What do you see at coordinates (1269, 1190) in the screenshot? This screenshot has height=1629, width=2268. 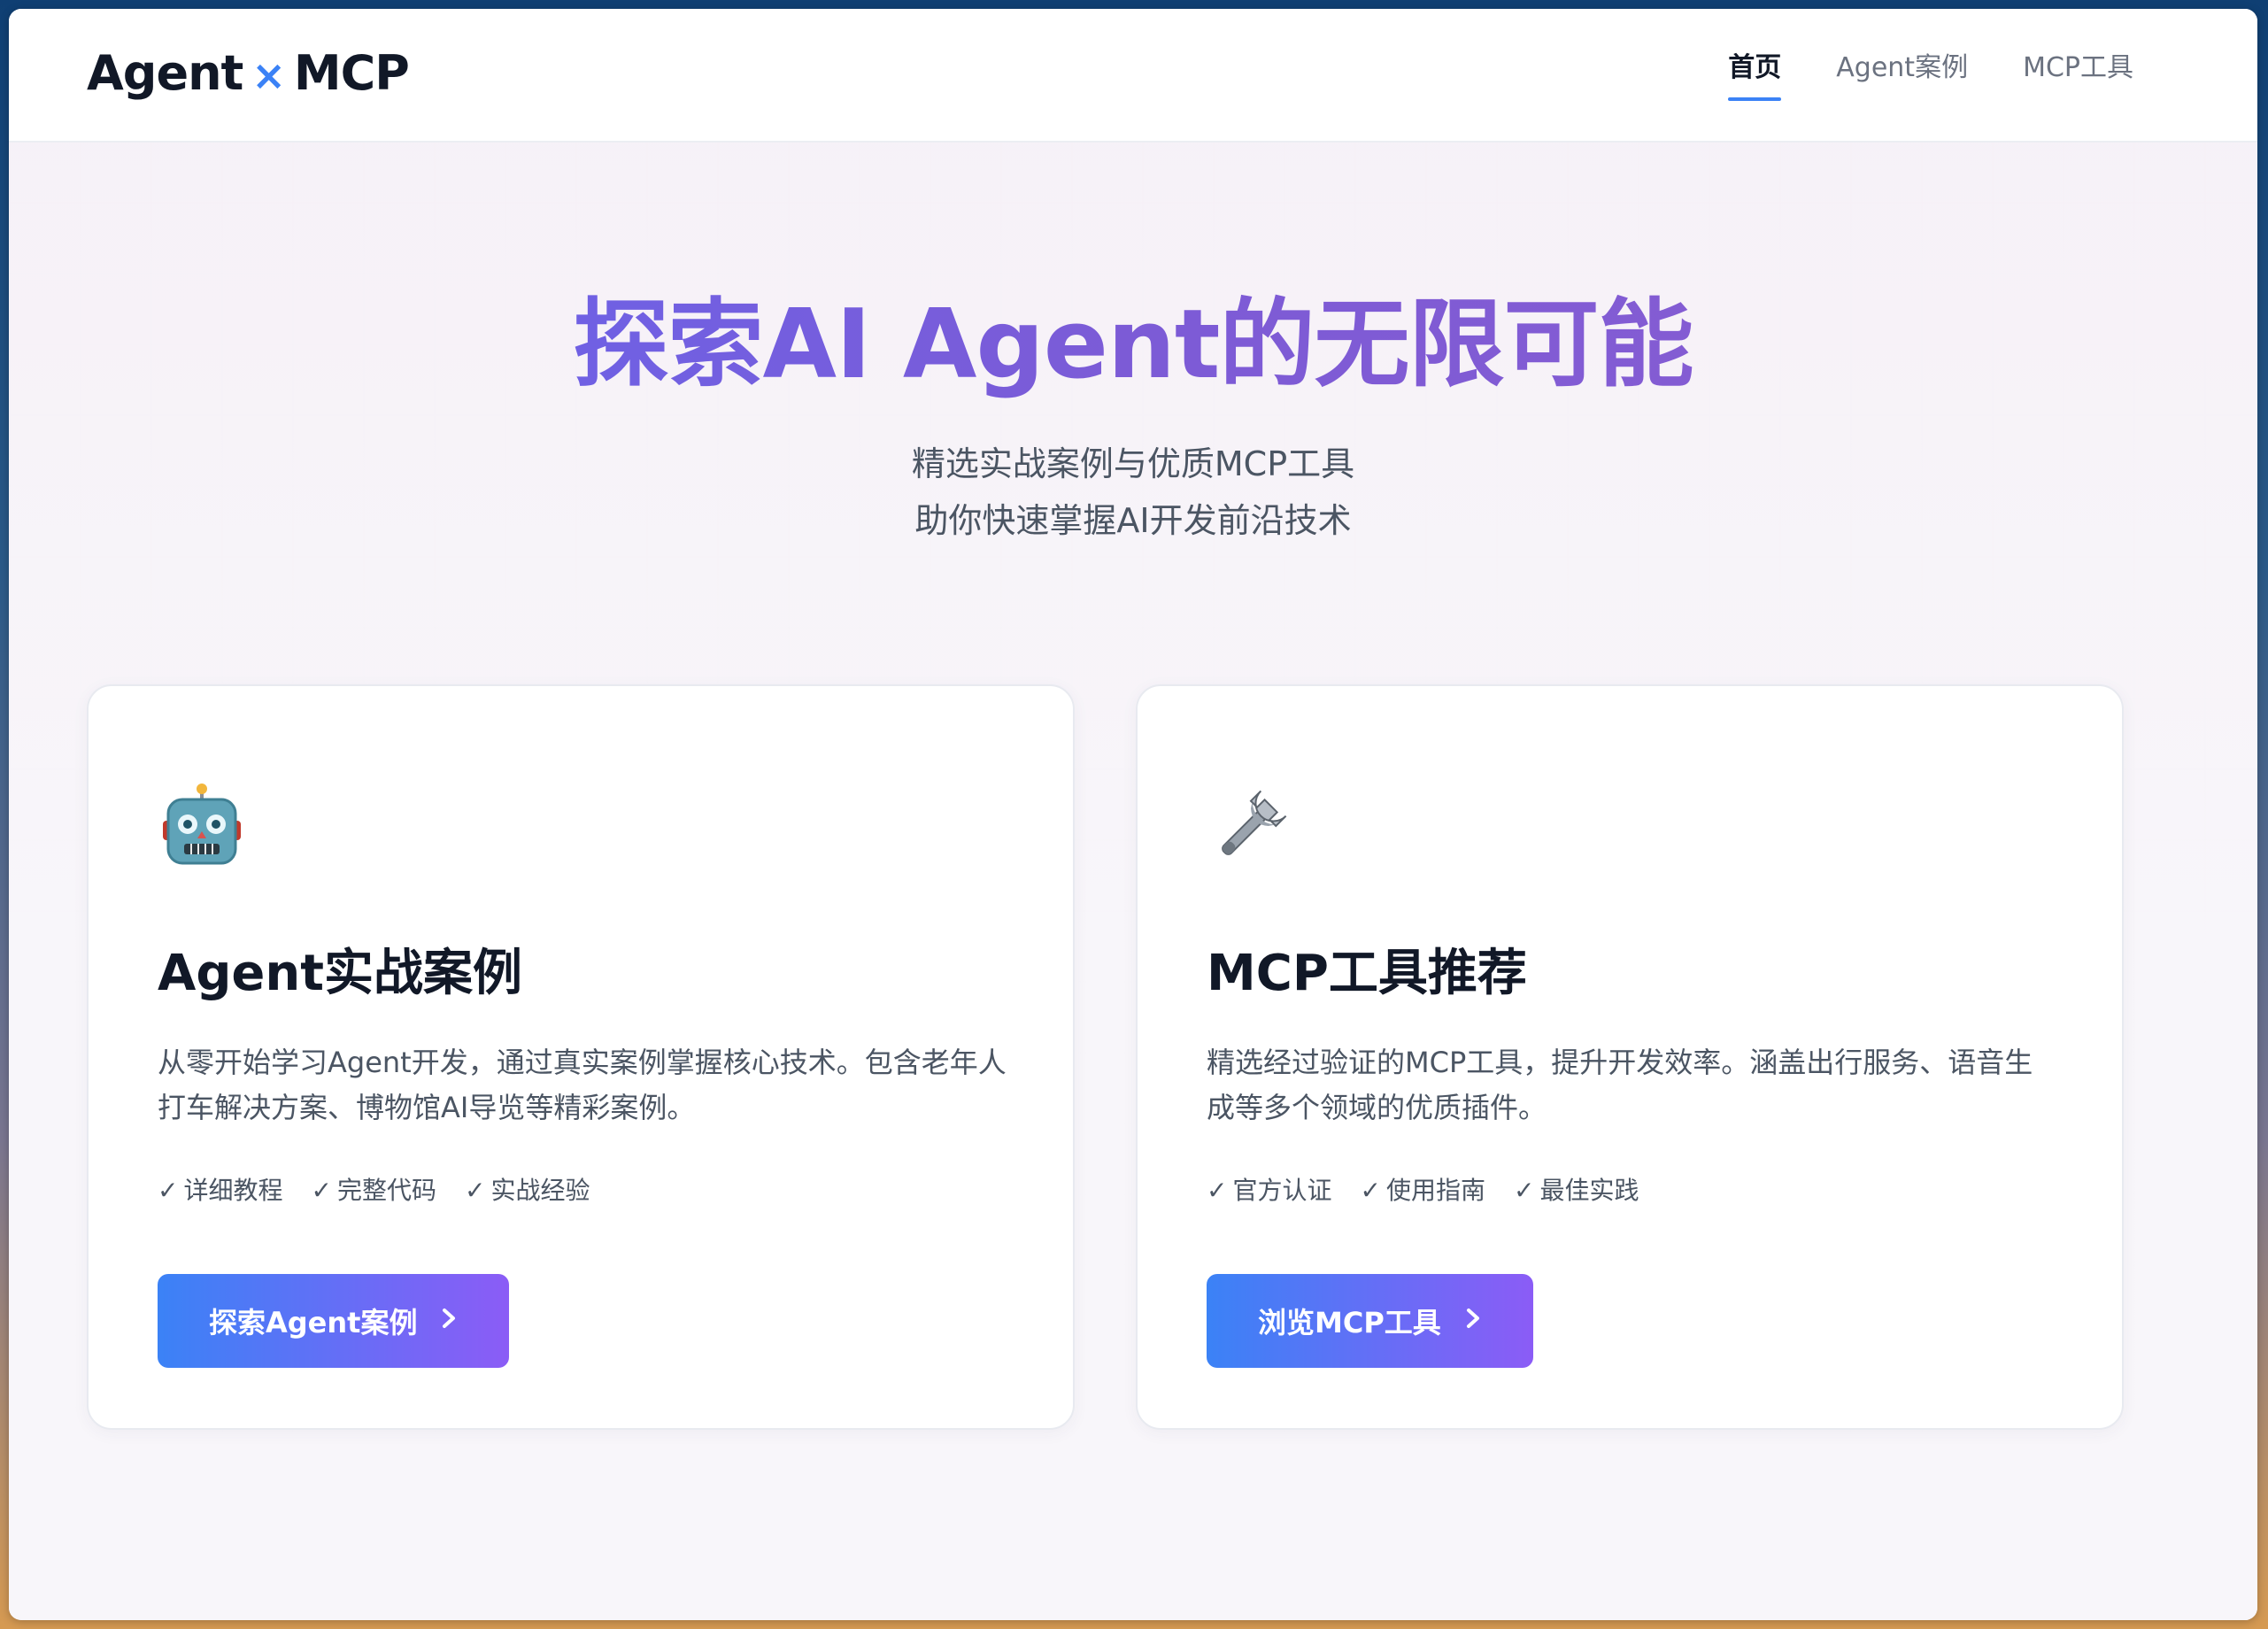 I see `tag-item: ✓ 官方认证` at bounding box center [1269, 1190].